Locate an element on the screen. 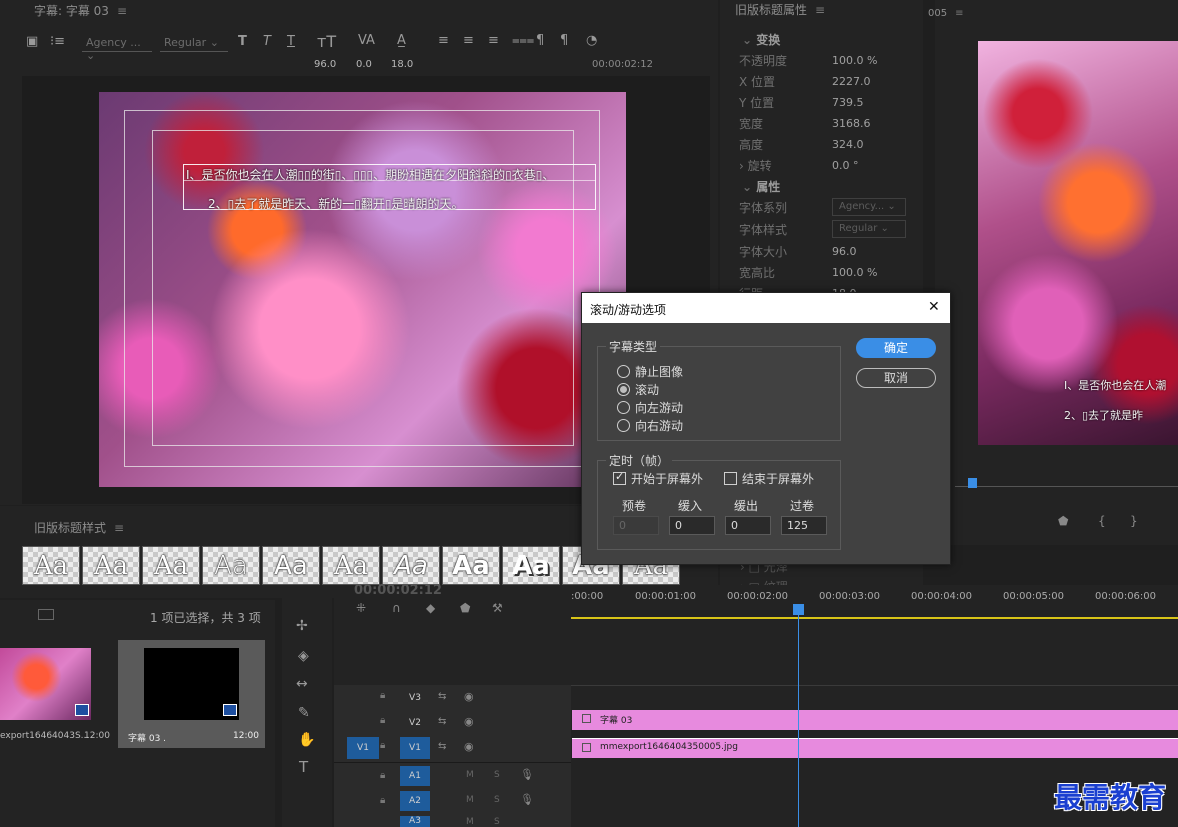  kerning-value: 0.0 is located at coordinates (364, 64).